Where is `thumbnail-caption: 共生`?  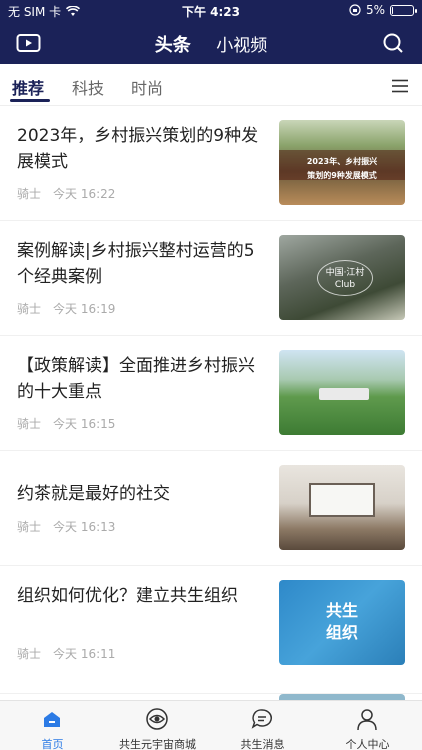
thumbnail-caption: 共生 is located at coordinates (341, 610).